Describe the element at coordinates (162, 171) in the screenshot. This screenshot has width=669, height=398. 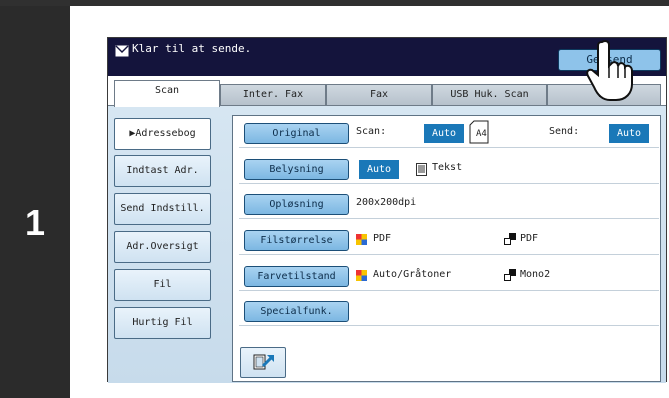
I see `enter-address-button: Indtast Adr.` at that location.